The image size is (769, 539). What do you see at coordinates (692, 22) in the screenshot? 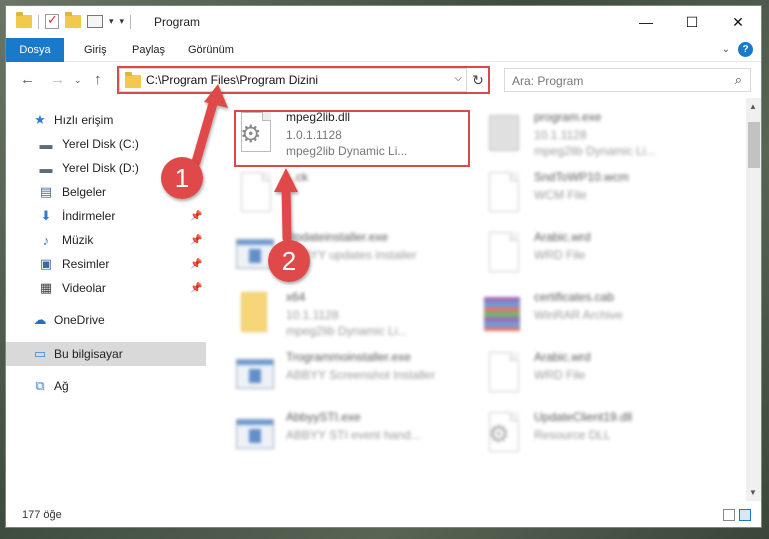
I see `maximize-button: ☐` at bounding box center [692, 22].